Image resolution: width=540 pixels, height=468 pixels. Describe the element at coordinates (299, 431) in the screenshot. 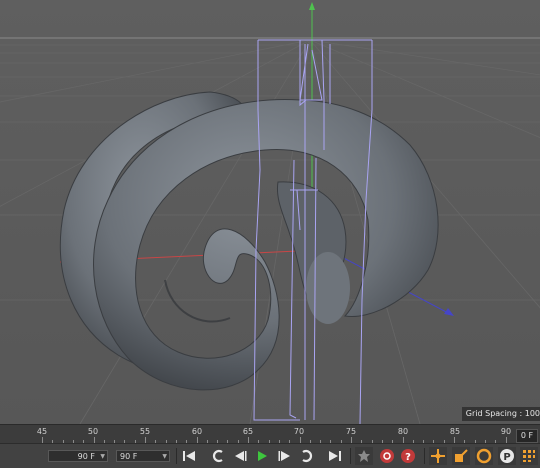

I see `timeline-tick-label: 70` at that location.